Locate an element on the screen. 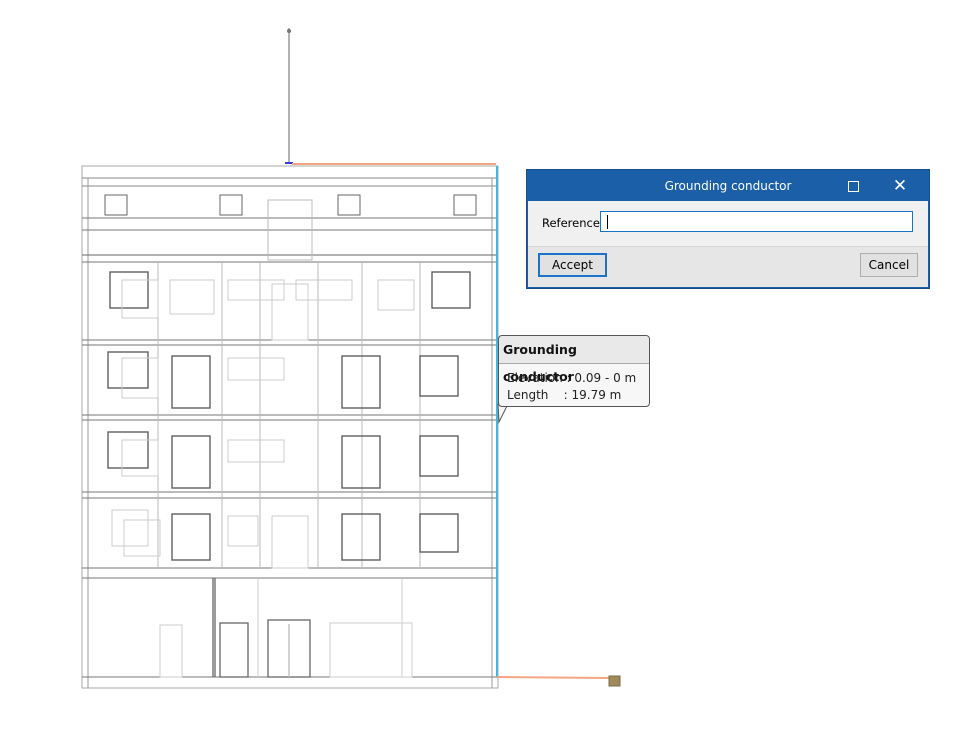 The height and width of the screenshot is (746, 967). tooltip-title: Grounding conductor is located at coordinates (574, 360).